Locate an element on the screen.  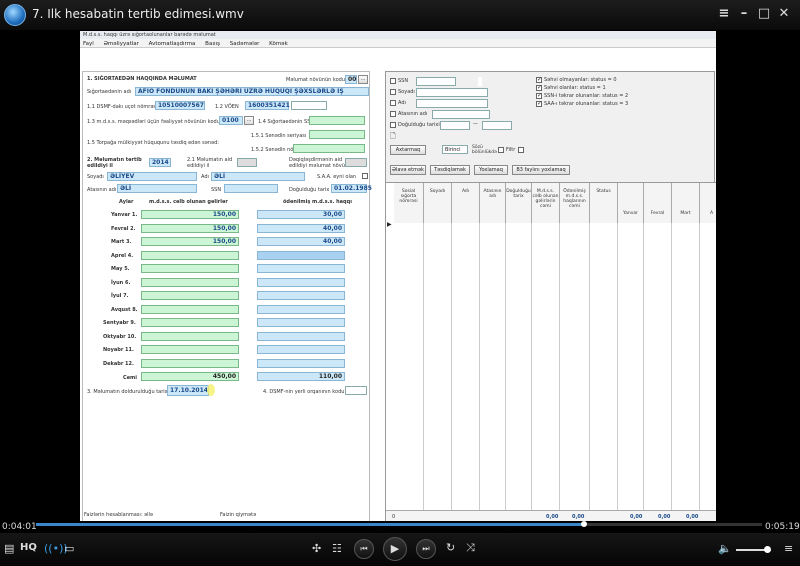
volume-icon: 🔈 is located at coordinates (725, 548).